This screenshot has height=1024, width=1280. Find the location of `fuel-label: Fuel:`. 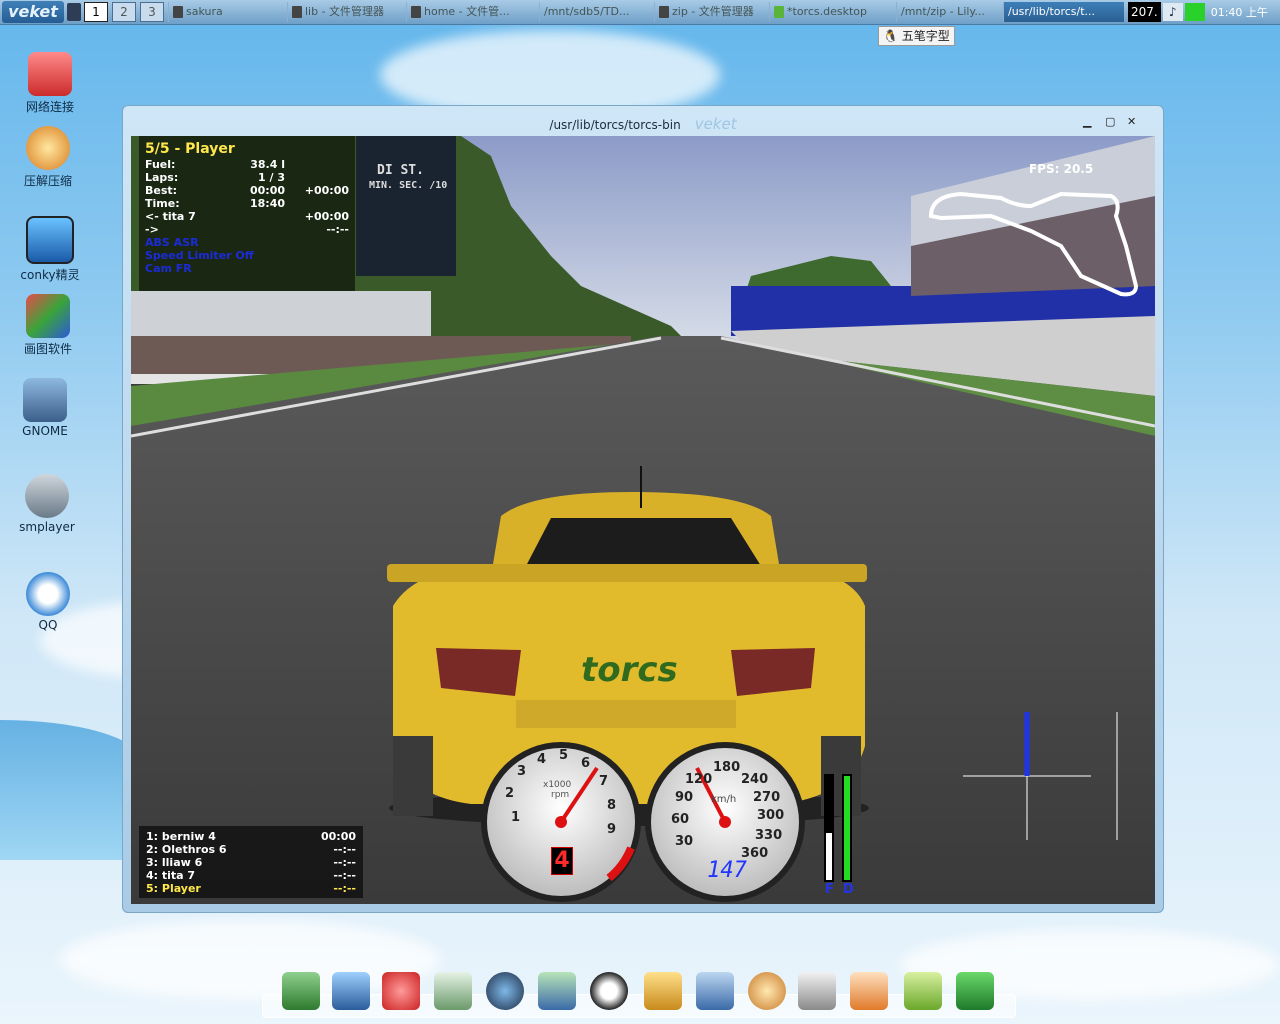

fuel-label: Fuel: is located at coordinates (160, 164).